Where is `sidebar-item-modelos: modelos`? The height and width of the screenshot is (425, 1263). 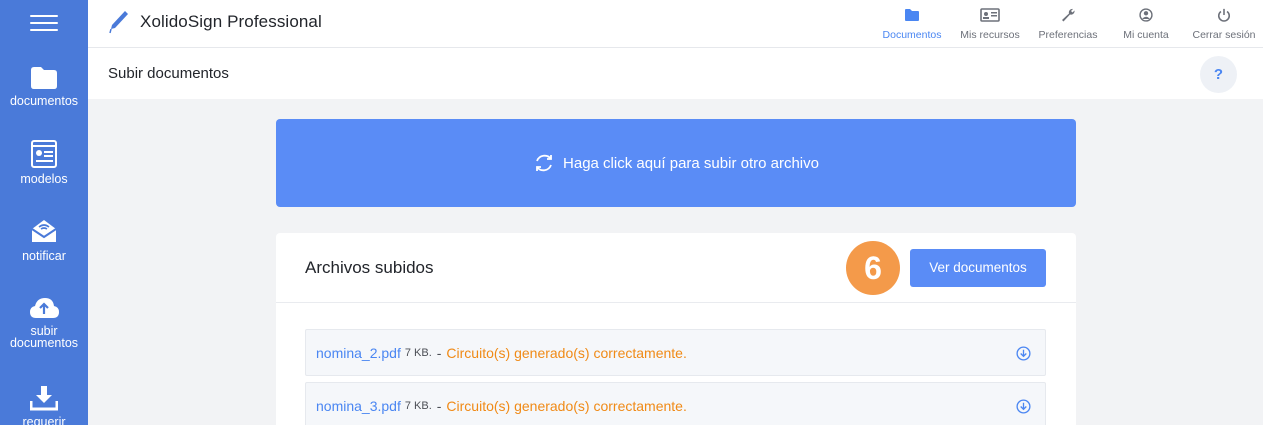 sidebar-item-modelos: modelos is located at coordinates (44, 162).